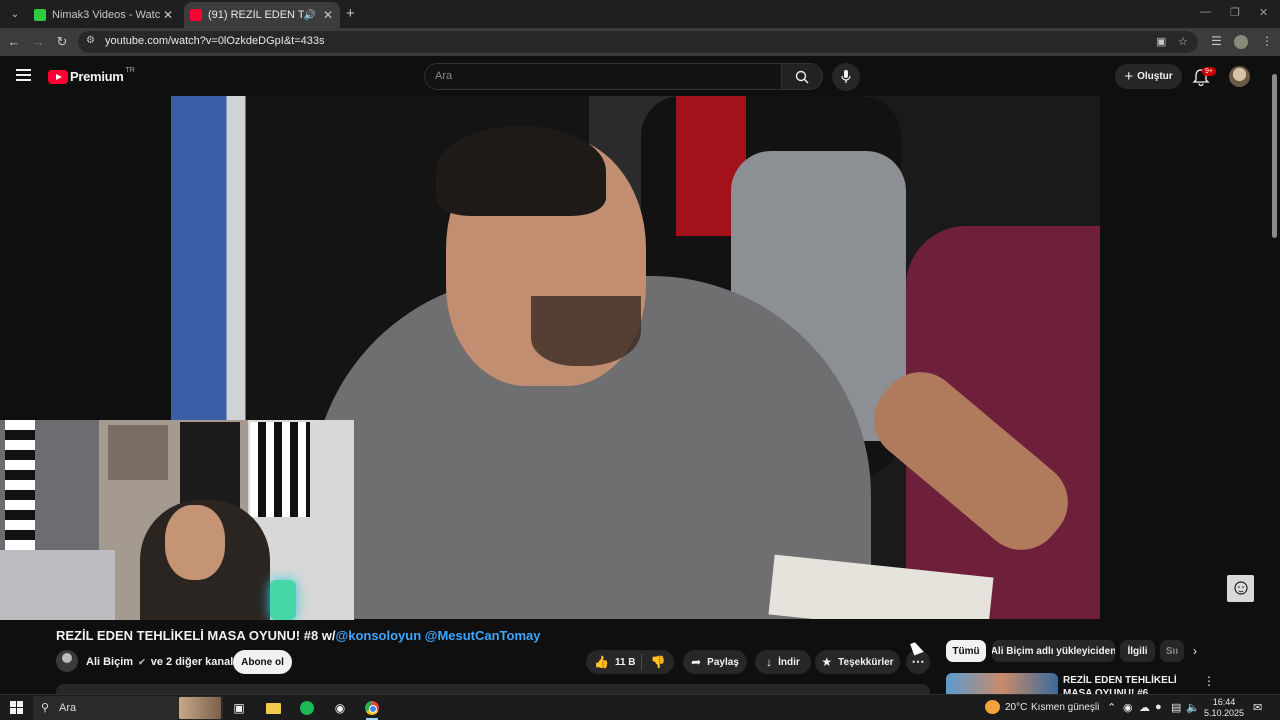 Image resolution: width=1280 pixels, height=720 pixels. What do you see at coordinates (239, 708) in the screenshot?
I see `task-view-icon: ▣` at bounding box center [239, 708].